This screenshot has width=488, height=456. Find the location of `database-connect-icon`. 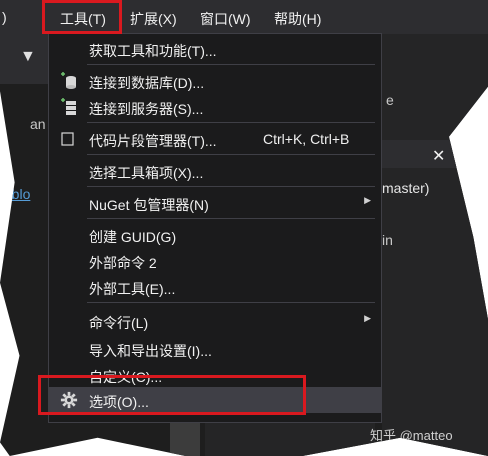

database-connect-icon is located at coordinates (69, 81).